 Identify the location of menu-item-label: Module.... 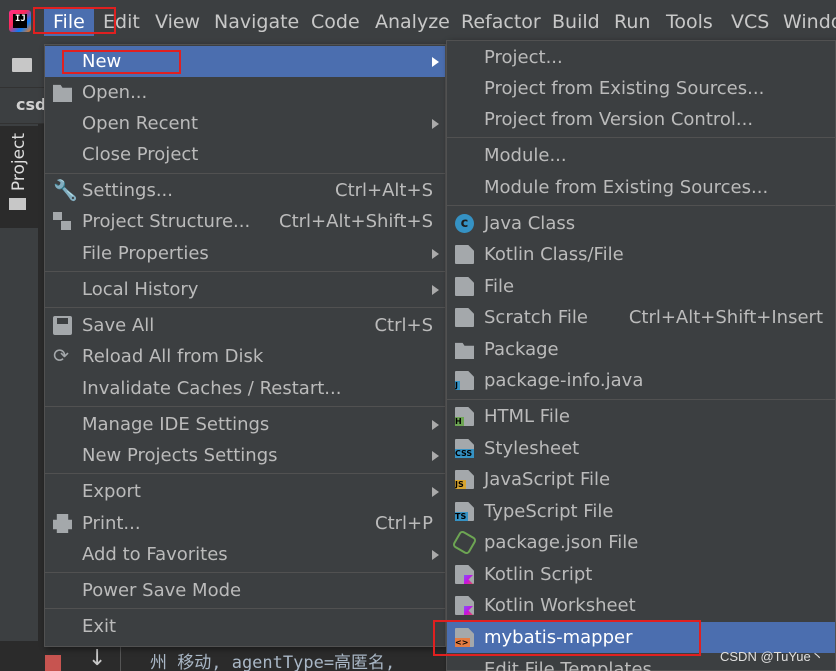
(525, 155).